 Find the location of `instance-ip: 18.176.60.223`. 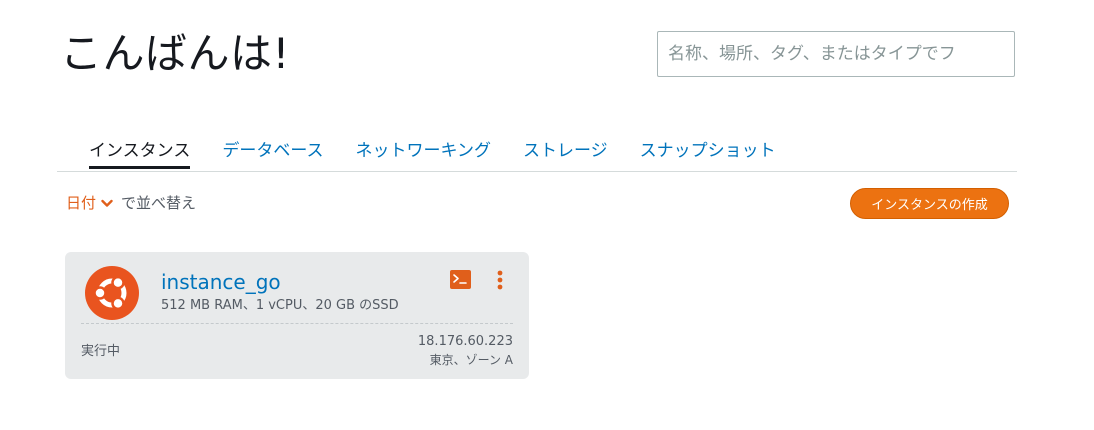

instance-ip: 18.176.60.223 is located at coordinates (465, 341).